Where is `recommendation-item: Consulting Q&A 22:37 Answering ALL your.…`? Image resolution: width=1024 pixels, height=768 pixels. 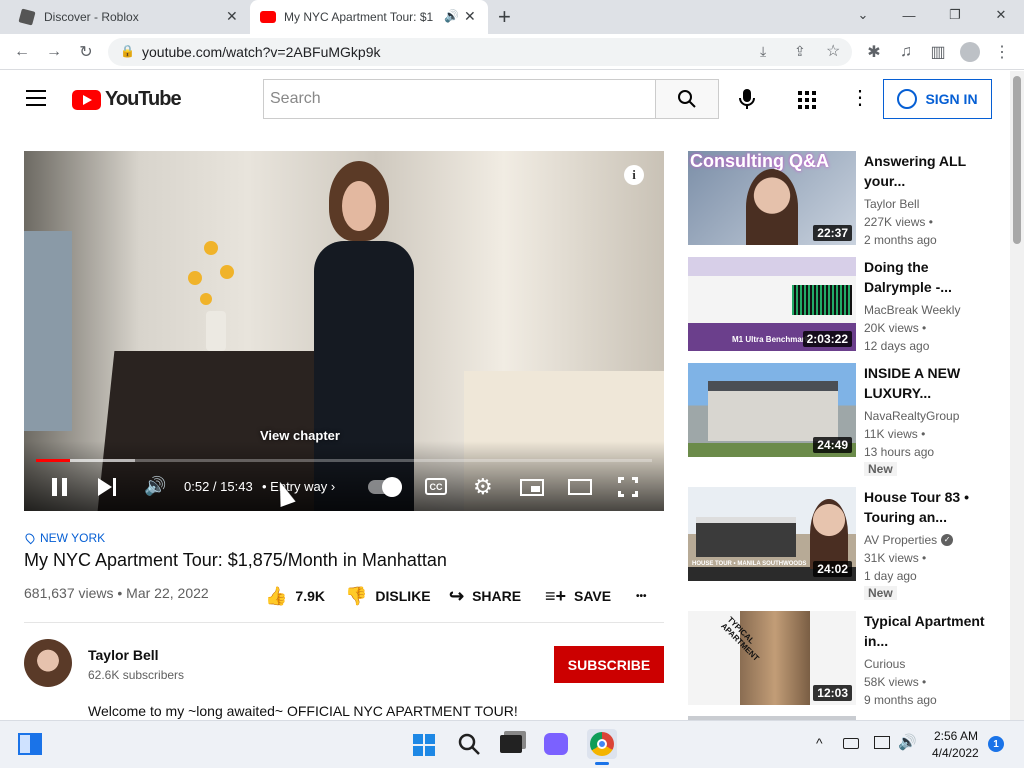 recommendation-item: Consulting Q&A 22:37 Answering ALL your.… is located at coordinates (844, 199).